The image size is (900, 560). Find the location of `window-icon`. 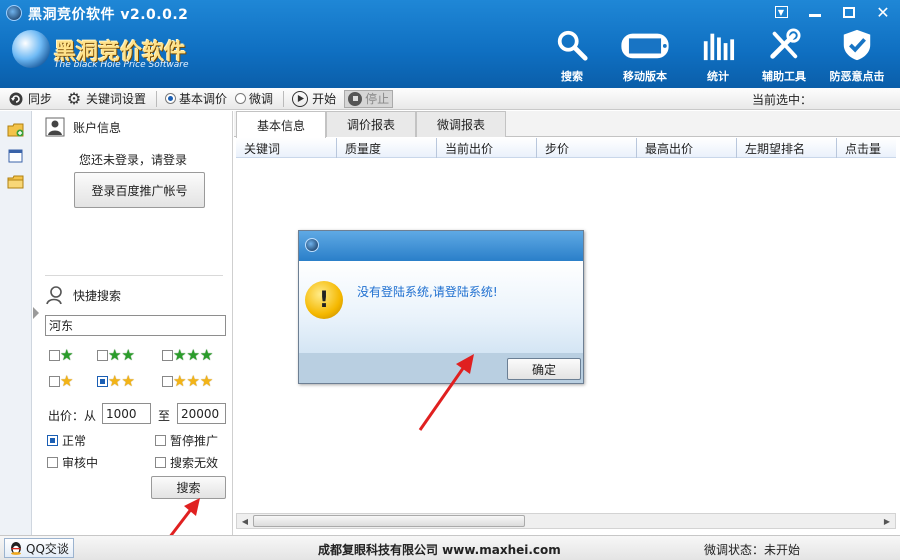

window-icon is located at coordinates (15, 156).